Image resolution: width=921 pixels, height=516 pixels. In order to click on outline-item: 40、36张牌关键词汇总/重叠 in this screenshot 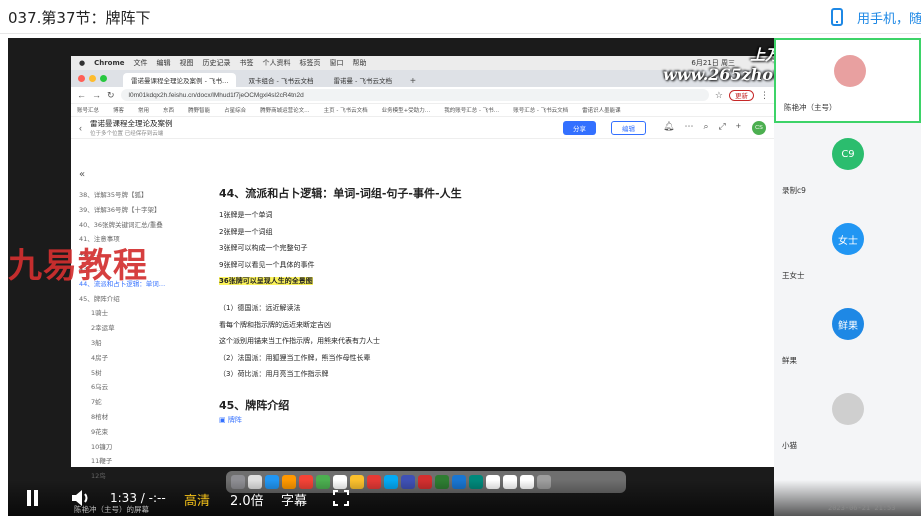, I will do `click(134, 225)`.